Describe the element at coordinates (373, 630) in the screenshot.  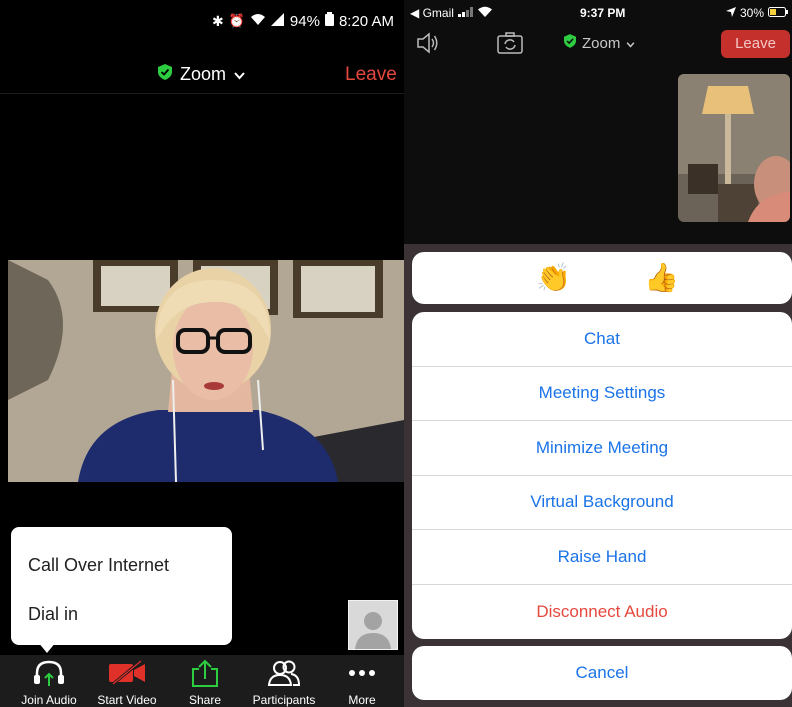
I see `avatar-placeholder-icon` at that location.